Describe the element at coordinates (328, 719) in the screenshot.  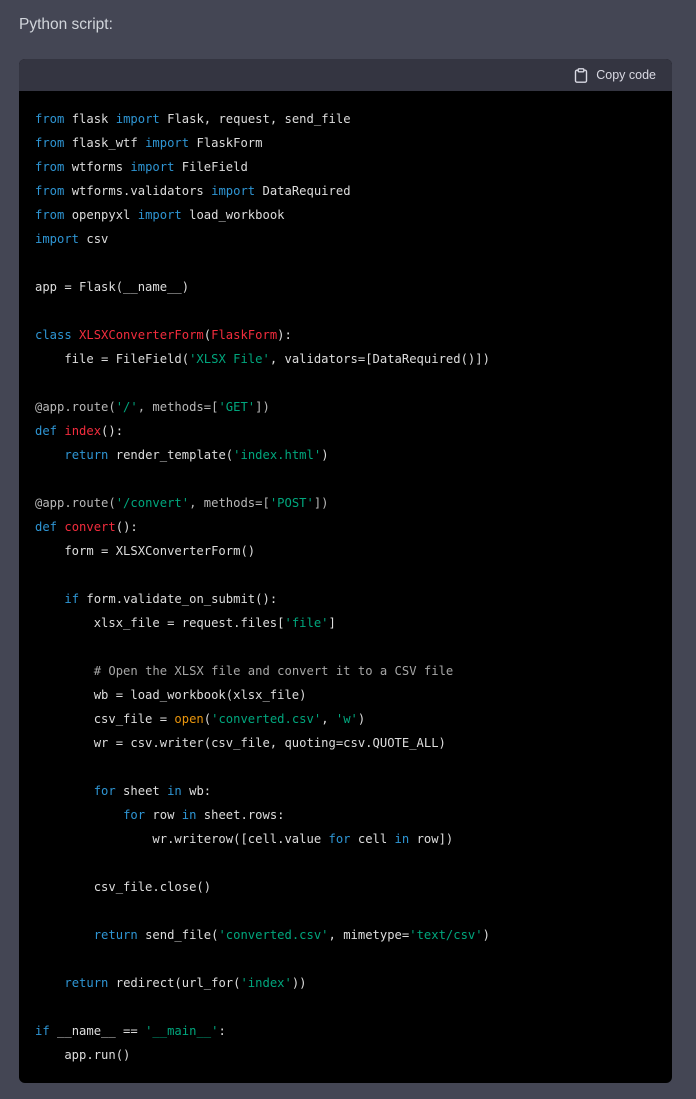
I see `code-token: ,` at that location.